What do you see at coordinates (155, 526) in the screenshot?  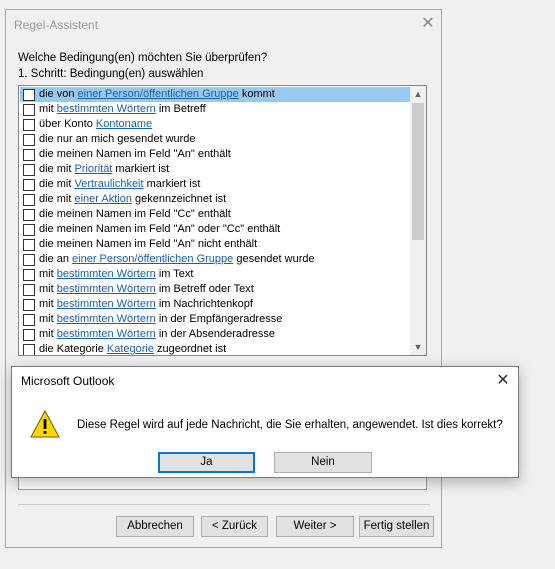 I see `cancel-button: Abbrechen` at bounding box center [155, 526].